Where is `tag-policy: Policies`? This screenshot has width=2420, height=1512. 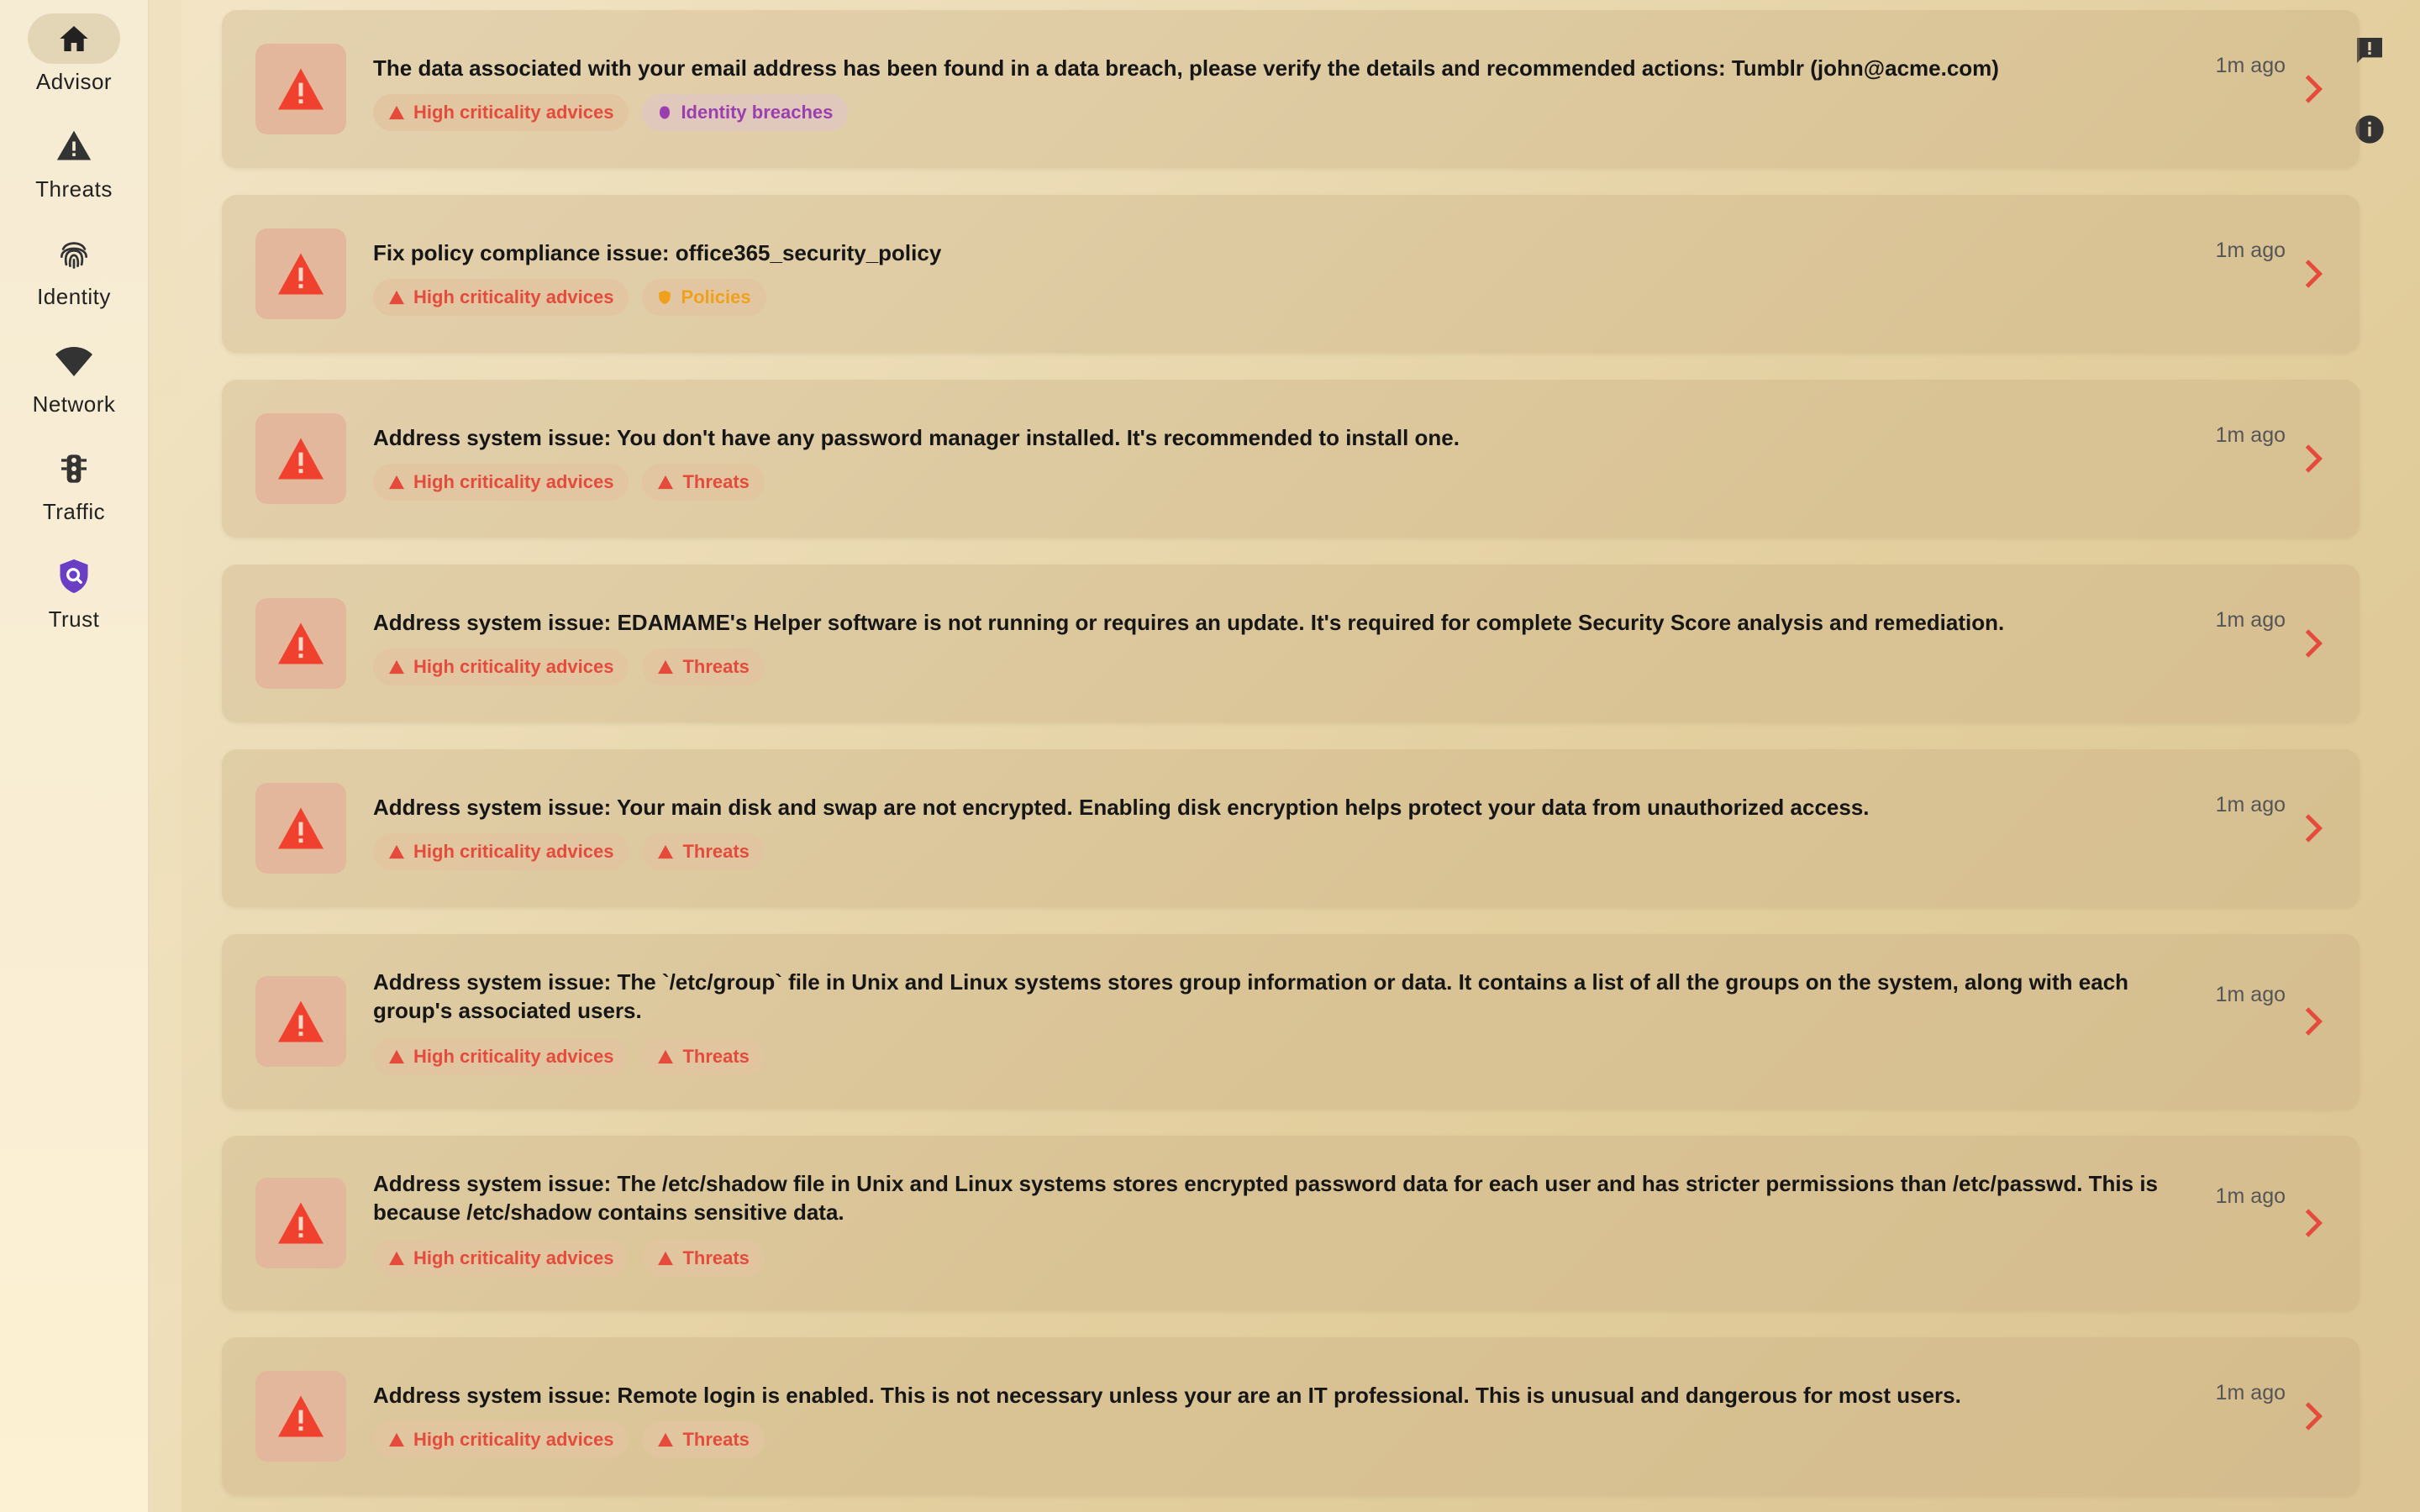
tag-policy: Policies is located at coordinates (704, 297).